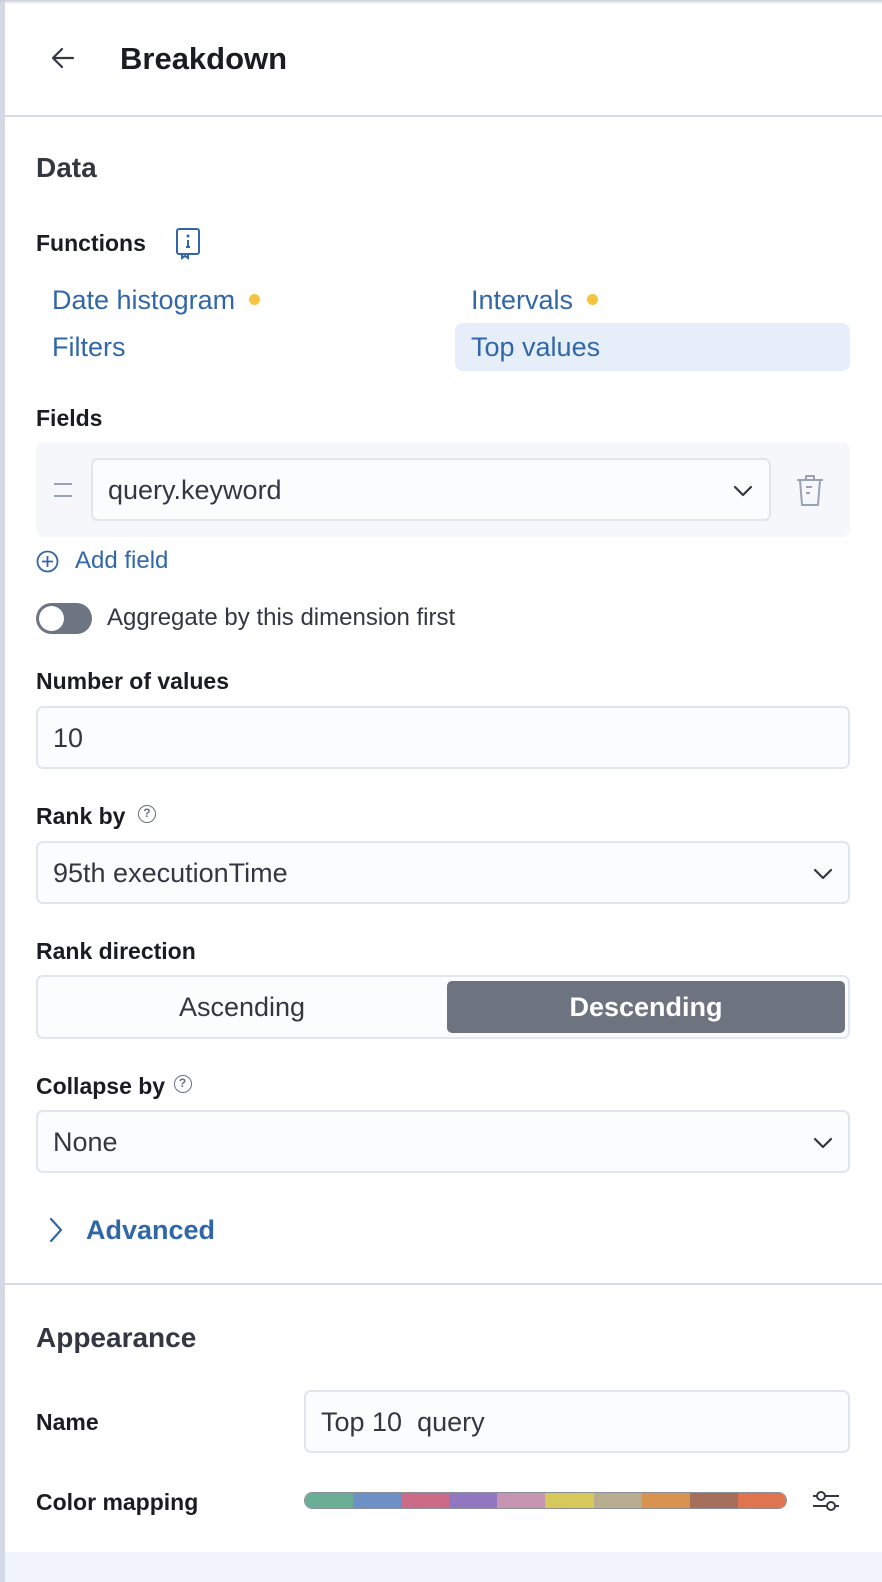  I want to click on field-combobox: query.keyword, so click(431, 489).